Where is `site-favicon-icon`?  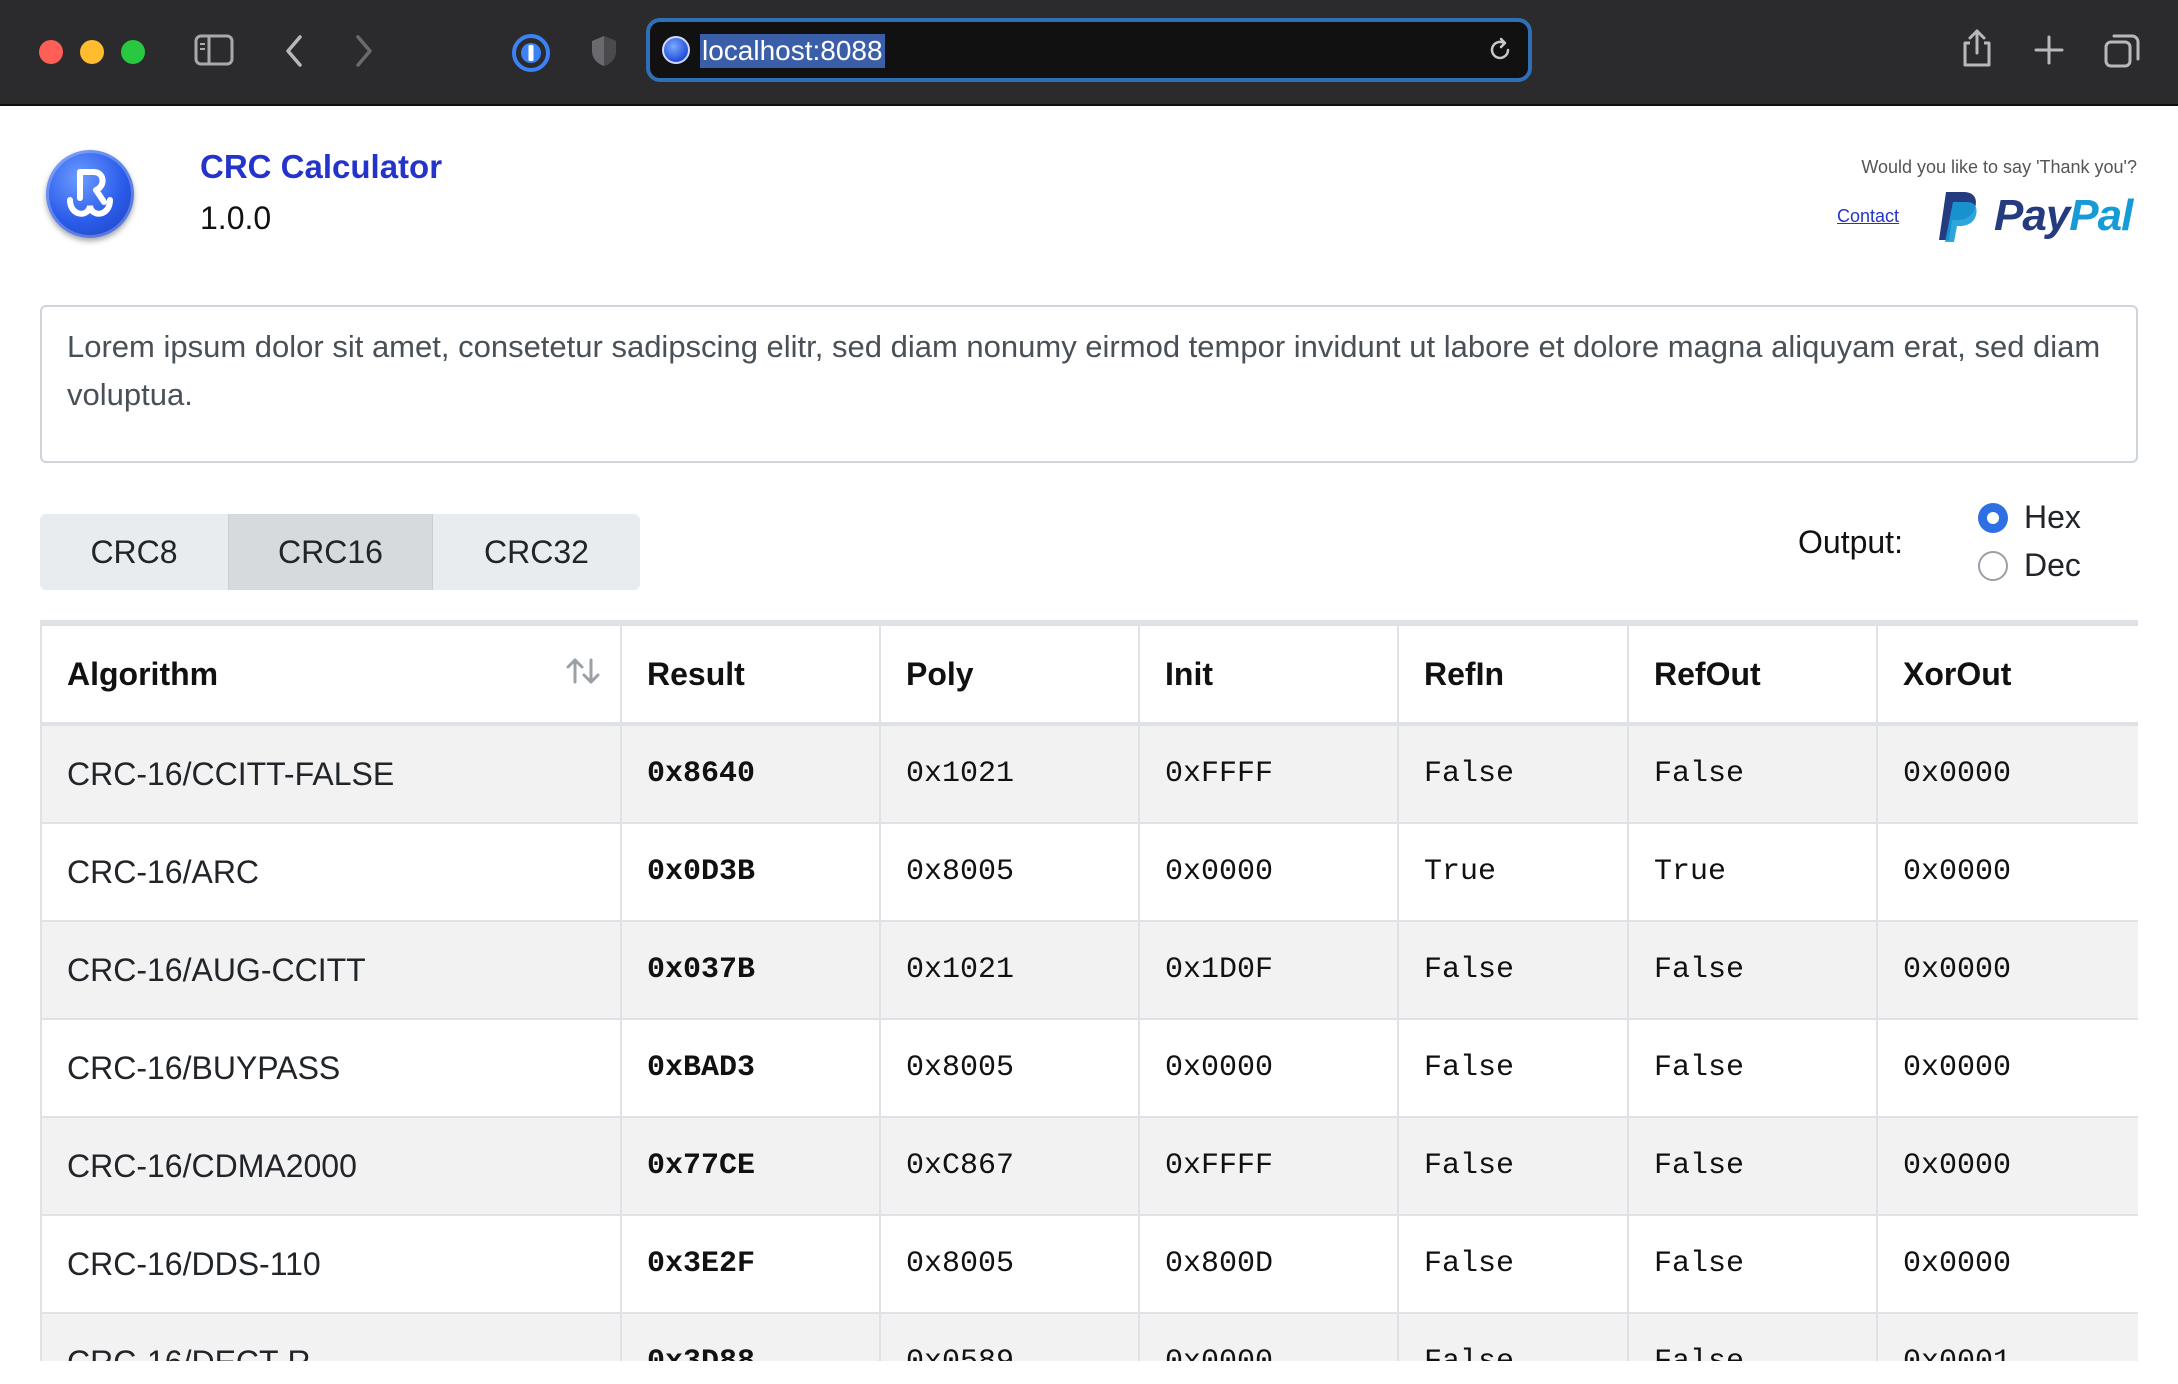
site-favicon-icon is located at coordinates (676, 50).